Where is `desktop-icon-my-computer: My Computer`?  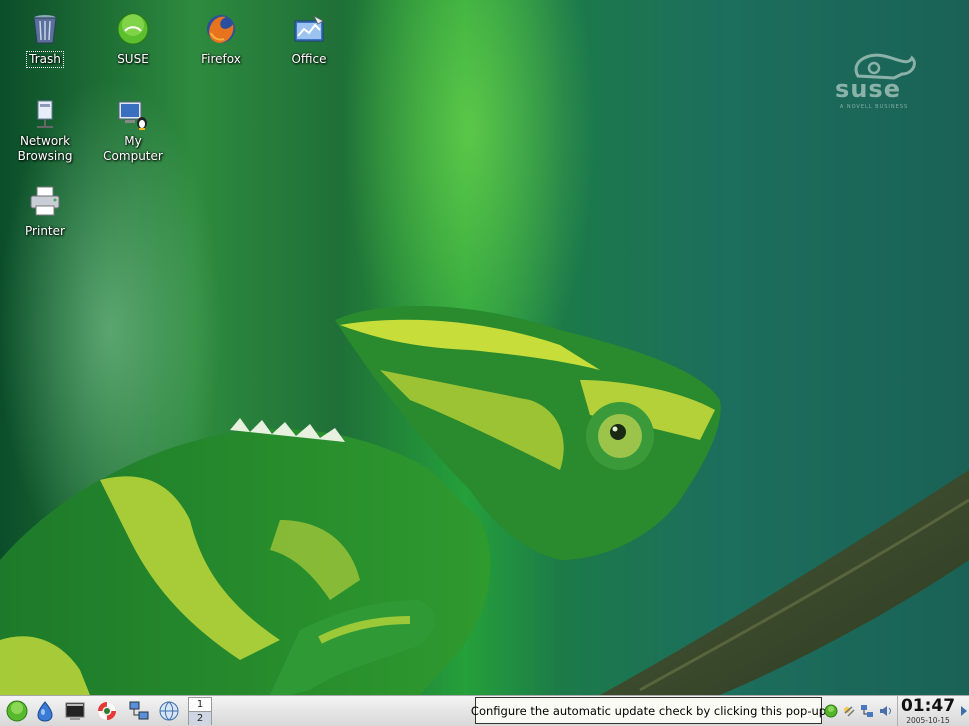
desktop-icon-my-computer: My Computer is located at coordinates (133, 131).